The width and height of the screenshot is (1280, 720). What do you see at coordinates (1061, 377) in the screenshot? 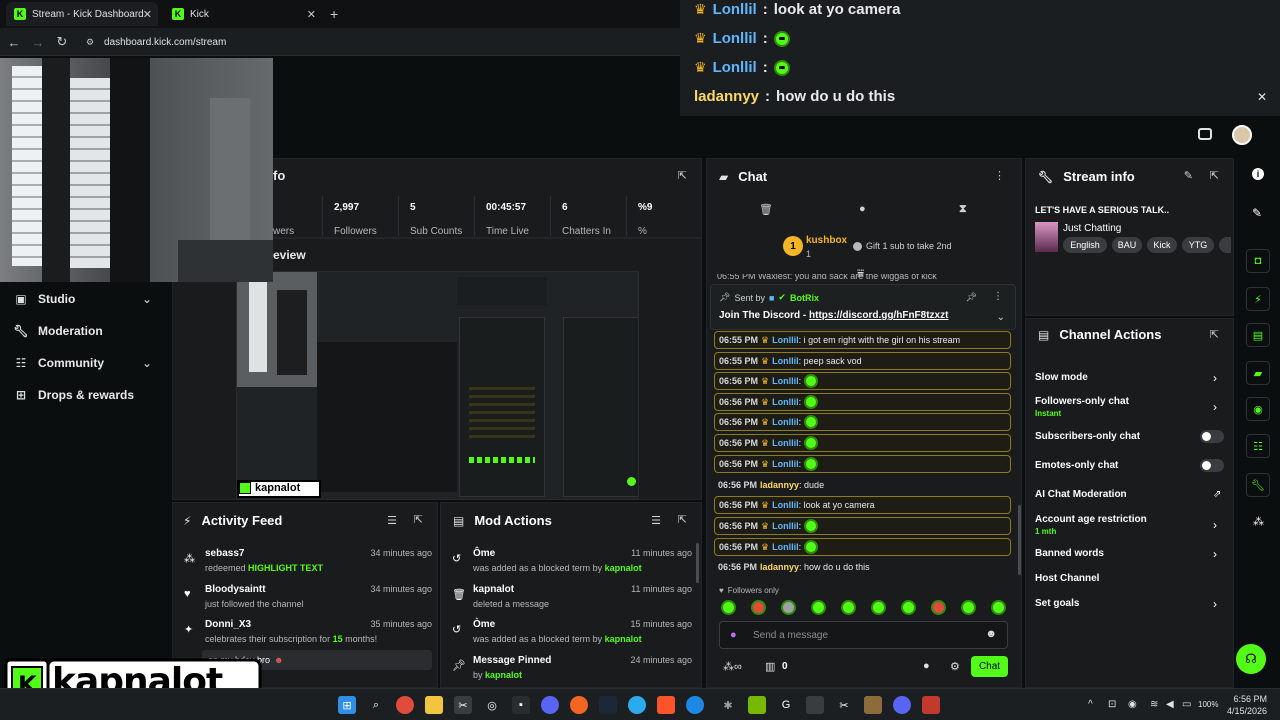
I see `channel-action-item: Slow mode` at bounding box center [1061, 377].